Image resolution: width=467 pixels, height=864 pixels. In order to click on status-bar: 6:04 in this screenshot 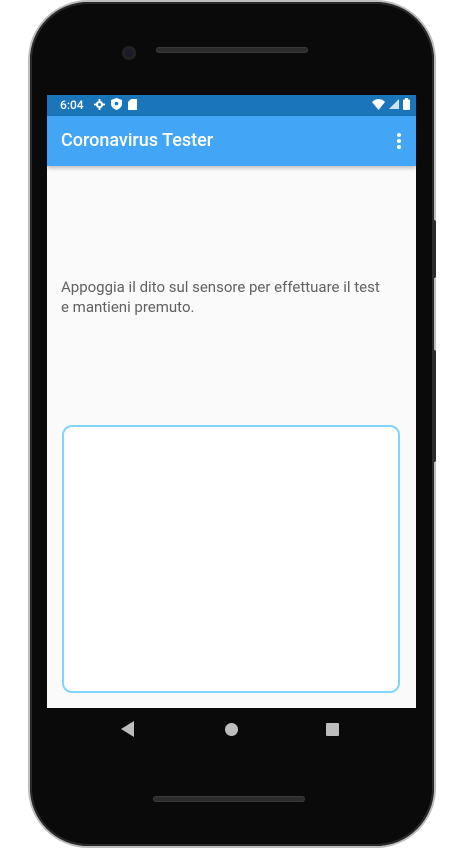, I will do `click(231, 105)`.